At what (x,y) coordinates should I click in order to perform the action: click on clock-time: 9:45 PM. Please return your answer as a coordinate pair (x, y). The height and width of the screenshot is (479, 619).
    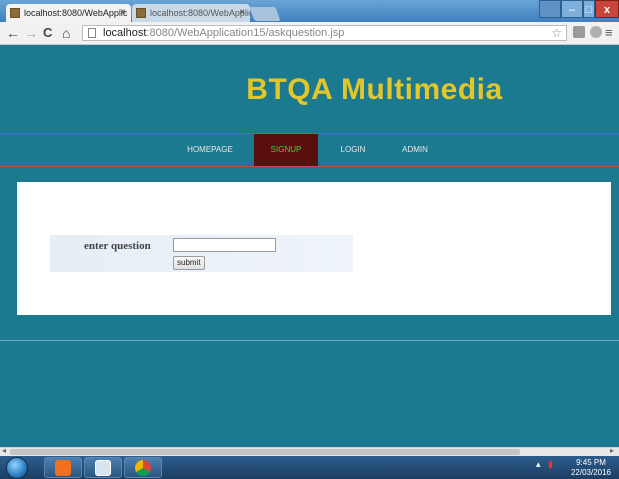
    Looking at the image, I should click on (591, 462).